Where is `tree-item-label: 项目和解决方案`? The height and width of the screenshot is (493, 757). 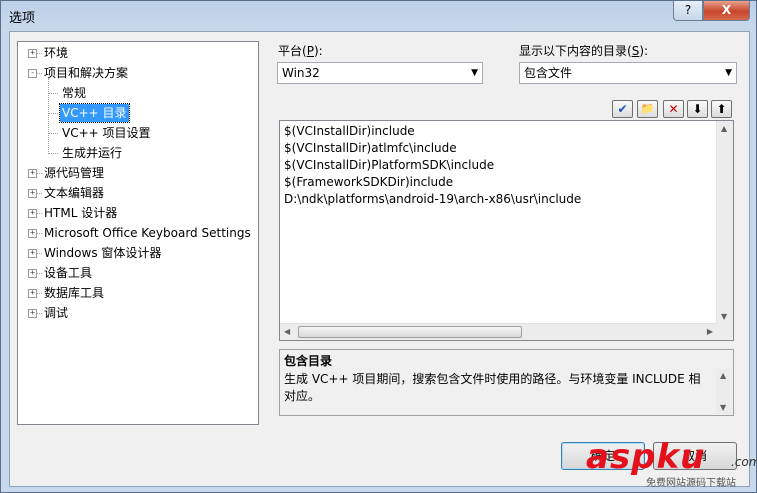
tree-item-label: 项目和解决方案 is located at coordinates (86, 73).